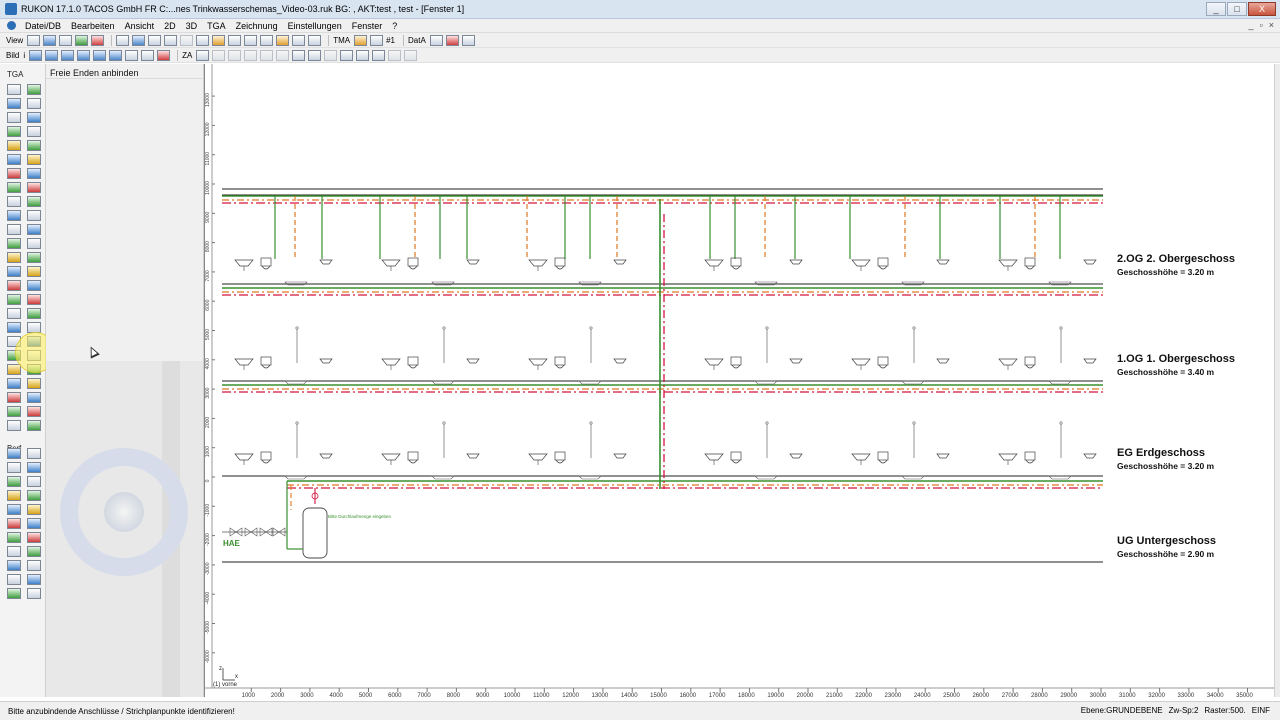 The image size is (1280, 720). Describe the element at coordinates (139, 40) in the screenshot. I see `layers-stack-icon` at that location.